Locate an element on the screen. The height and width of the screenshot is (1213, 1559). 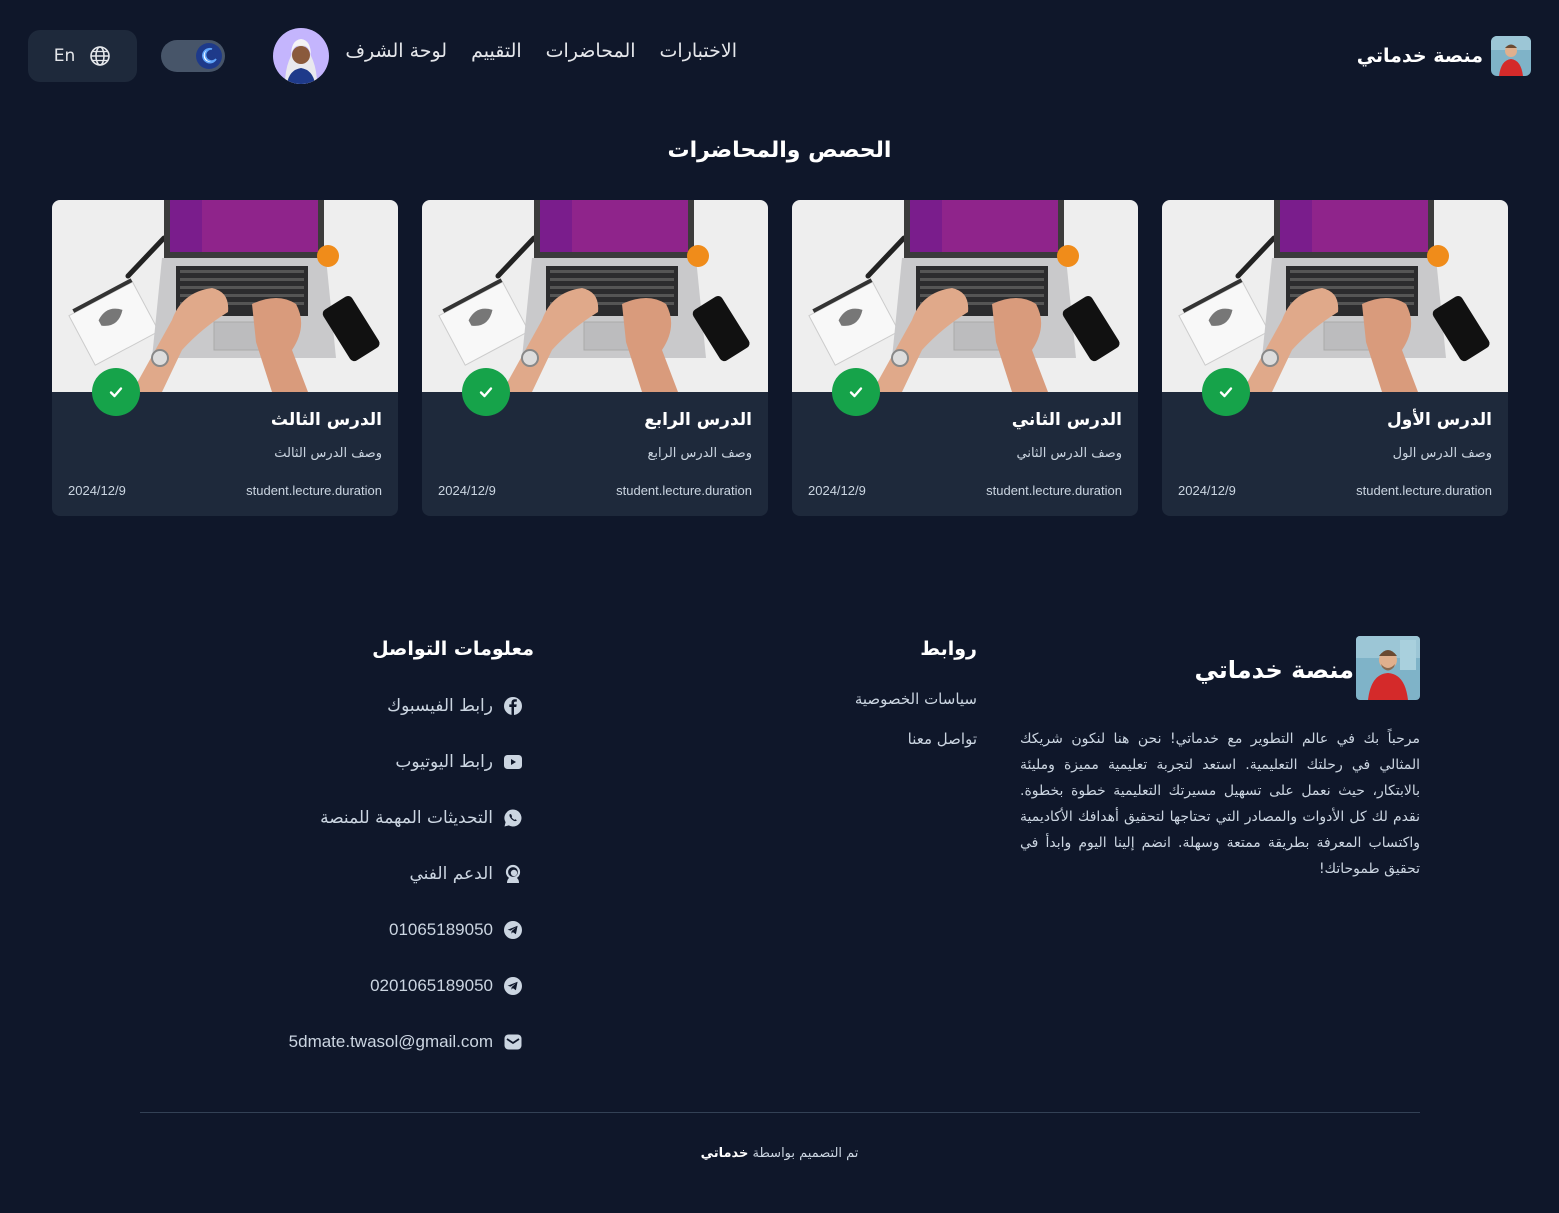
lecture-title: الدرس الأول is located at coordinates (1439, 420).